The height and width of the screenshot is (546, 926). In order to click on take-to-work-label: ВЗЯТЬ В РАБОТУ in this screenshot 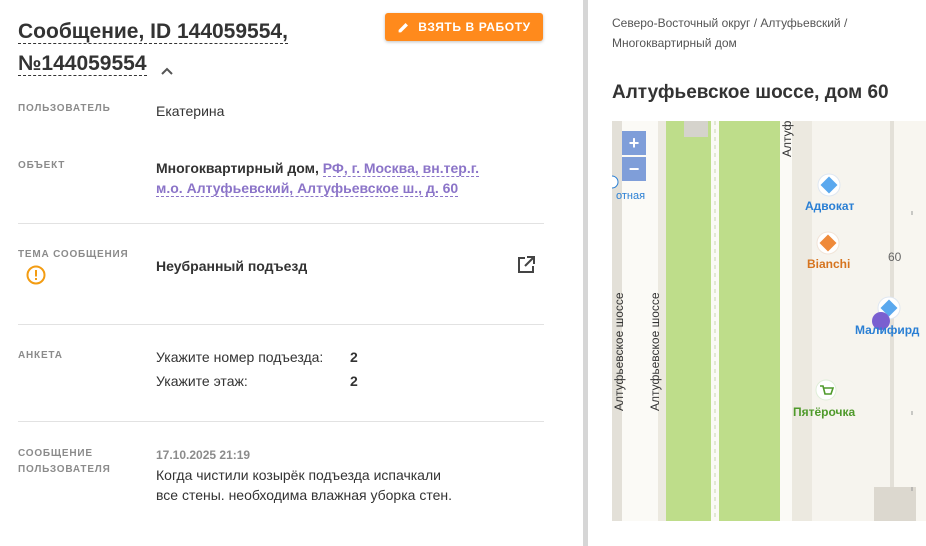, I will do `click(474, 27)`.